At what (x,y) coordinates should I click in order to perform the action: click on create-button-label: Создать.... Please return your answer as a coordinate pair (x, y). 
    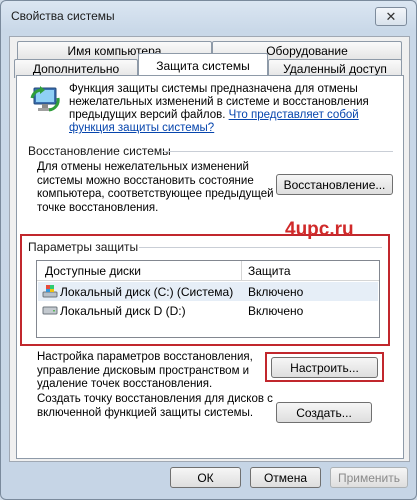
    Looking at the image, I should click on (324, 412).